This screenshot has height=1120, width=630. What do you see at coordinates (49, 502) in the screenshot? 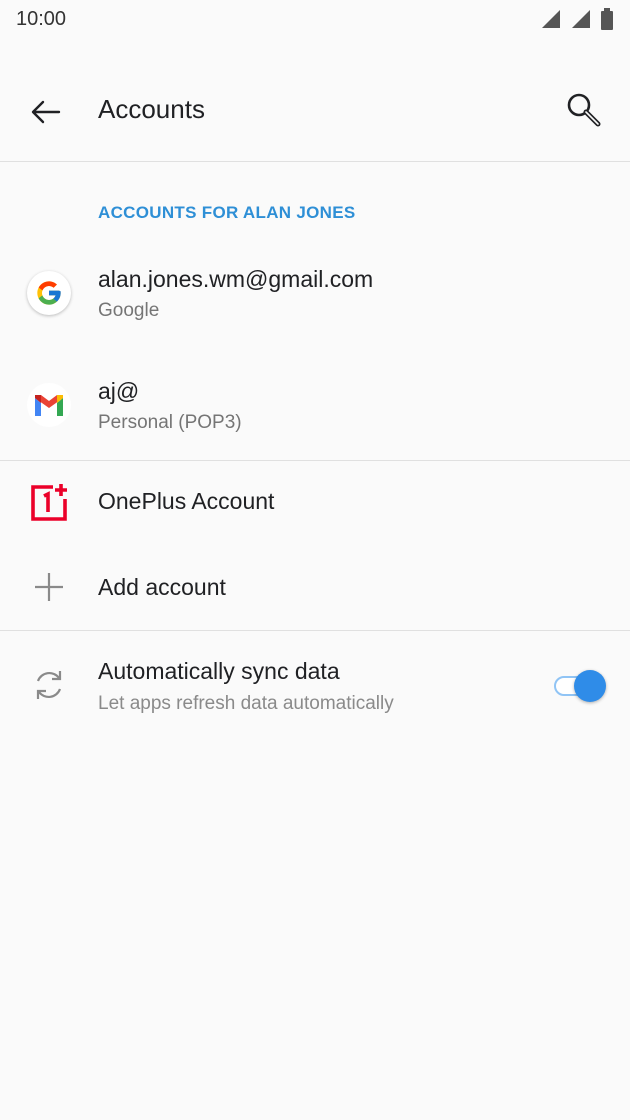
I see `oneplus-icon` at bounding box center [49, 502].